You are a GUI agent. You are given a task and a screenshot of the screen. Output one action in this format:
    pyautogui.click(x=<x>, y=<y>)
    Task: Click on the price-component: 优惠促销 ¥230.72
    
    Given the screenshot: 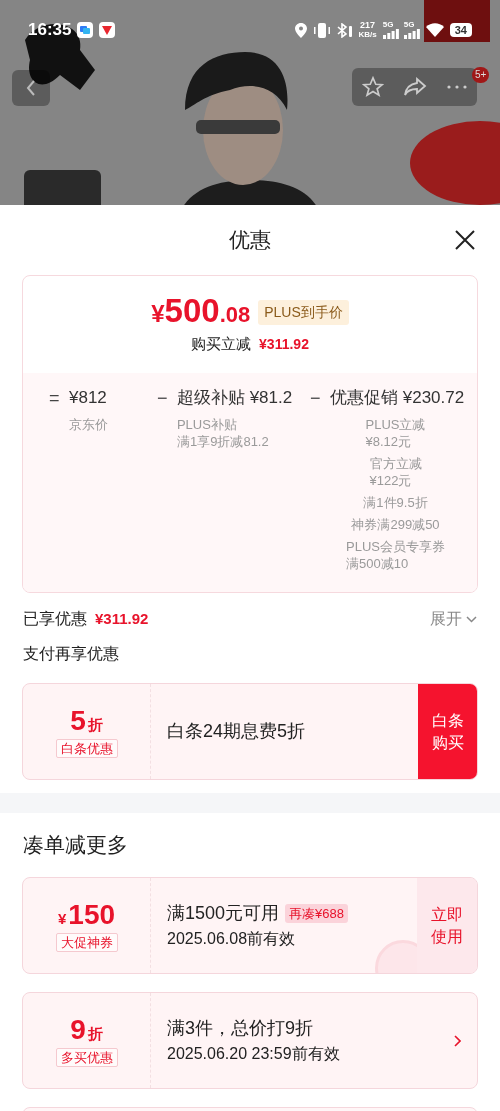 What is the action you would take?
    pyautogui.click(x=397, y=398)
    